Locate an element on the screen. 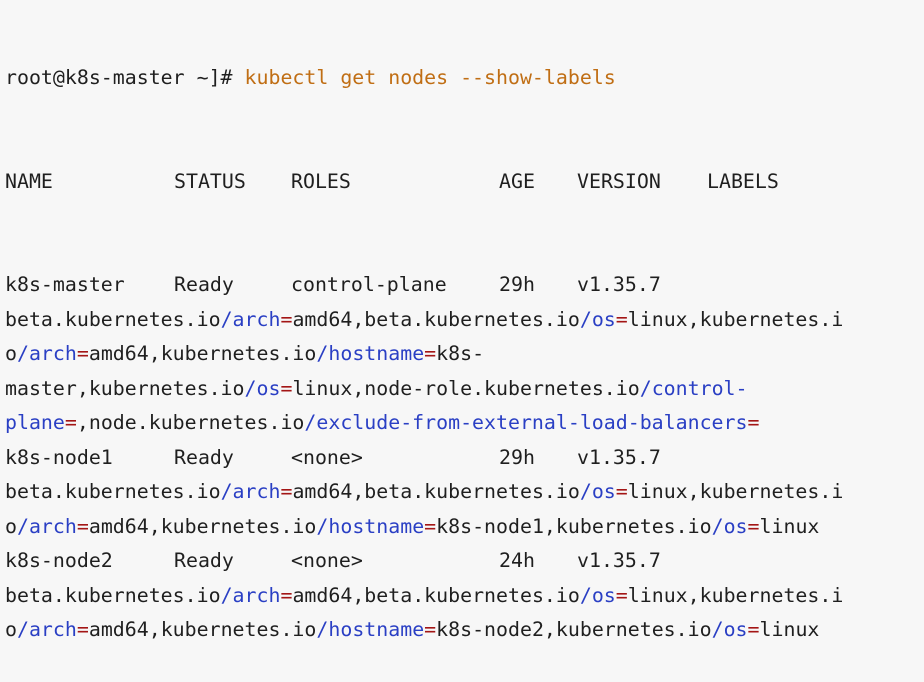  node-age: 24h is located at coordinates (517, 560).